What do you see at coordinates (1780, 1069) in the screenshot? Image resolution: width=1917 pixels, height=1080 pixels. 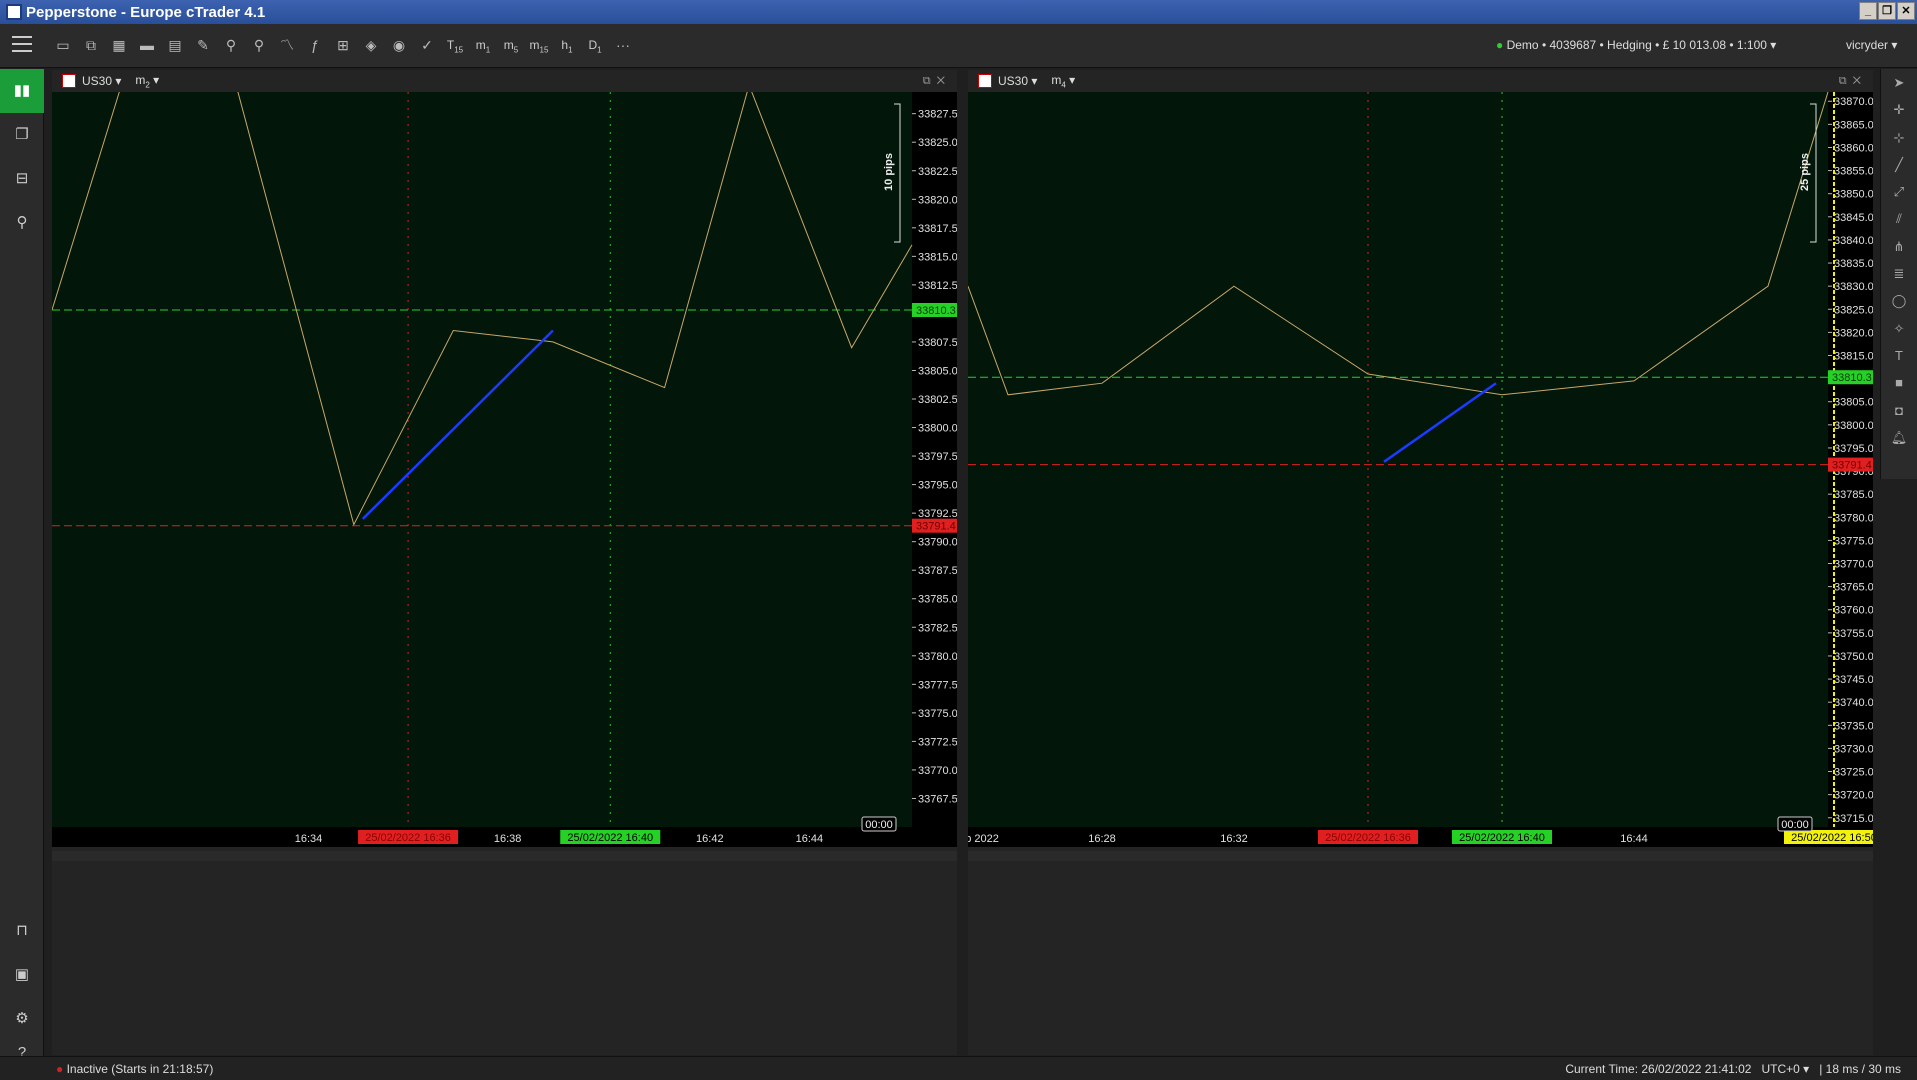 I see `timezone-label: UTC+0` at bounding box center [1780, 1069].